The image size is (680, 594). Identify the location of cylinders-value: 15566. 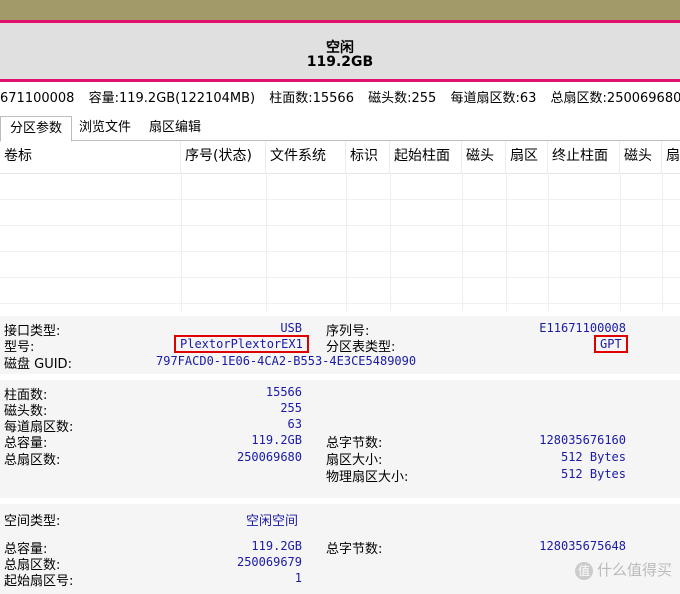
(283, 392).